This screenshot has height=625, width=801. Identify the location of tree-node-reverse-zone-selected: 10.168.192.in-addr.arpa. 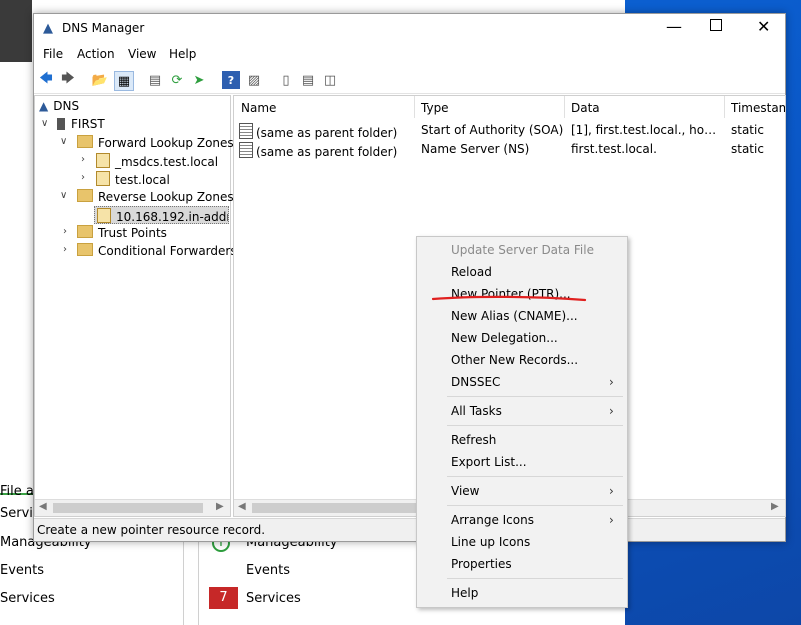
(161, 215).